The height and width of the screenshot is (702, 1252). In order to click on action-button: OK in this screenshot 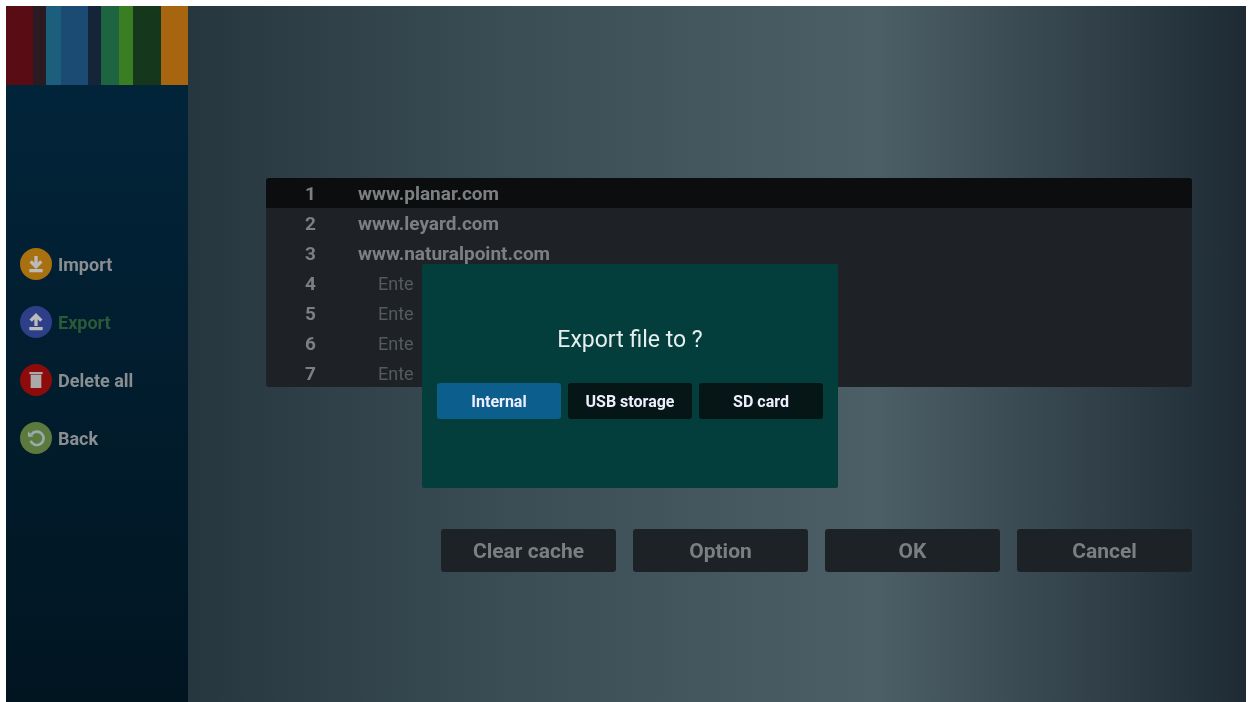, I will do `click(912, 550)`.